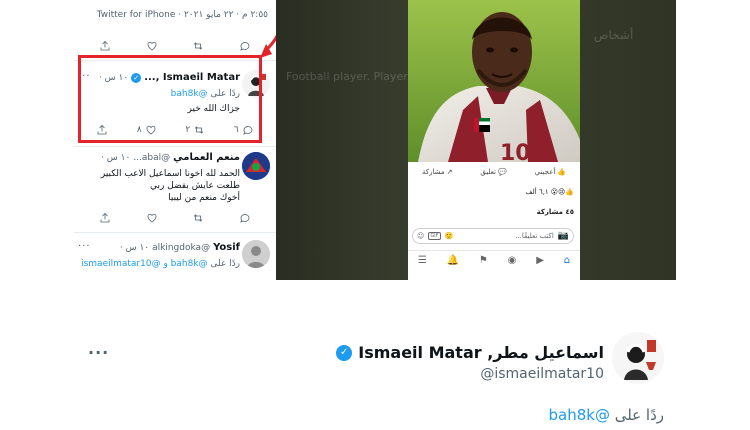 The height and width of the screenshot is (430, 750). Describe the element at coordinates (344, 352) in the screenshot. I see `verified-badge-icon: ✓` at that location.